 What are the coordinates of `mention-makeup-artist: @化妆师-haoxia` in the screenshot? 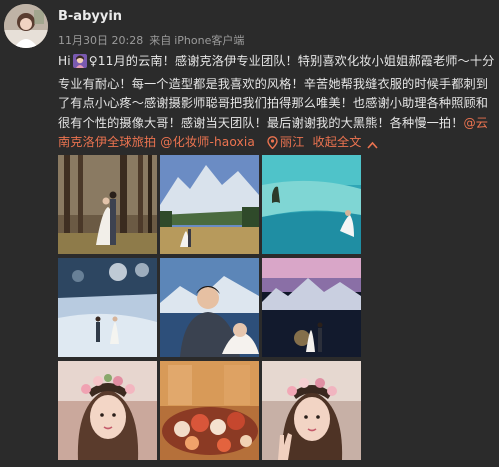 It's located at (207, 142).